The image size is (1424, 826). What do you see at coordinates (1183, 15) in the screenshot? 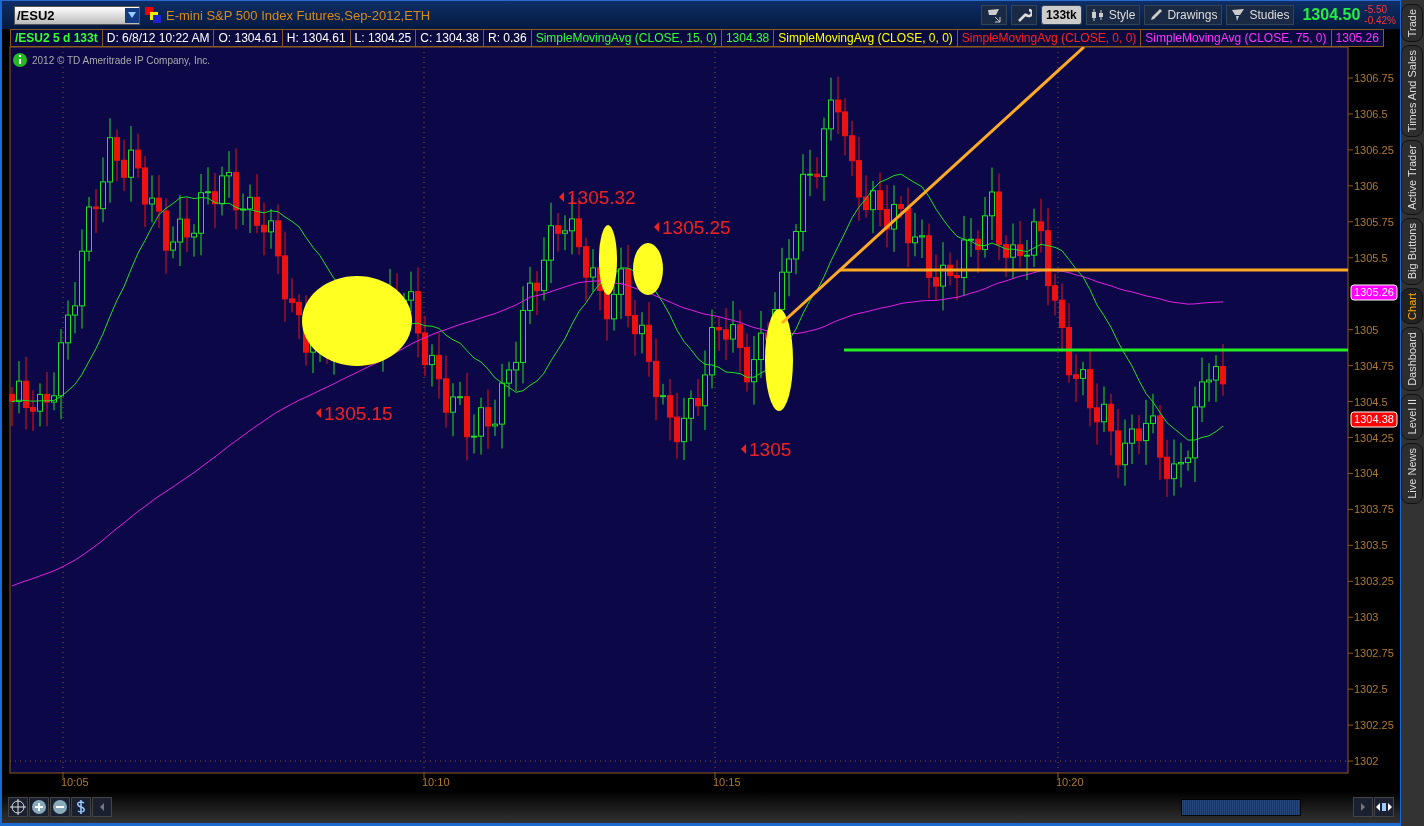
I see `toolbar-button: Drawings` at bounding box center [1183, 15].